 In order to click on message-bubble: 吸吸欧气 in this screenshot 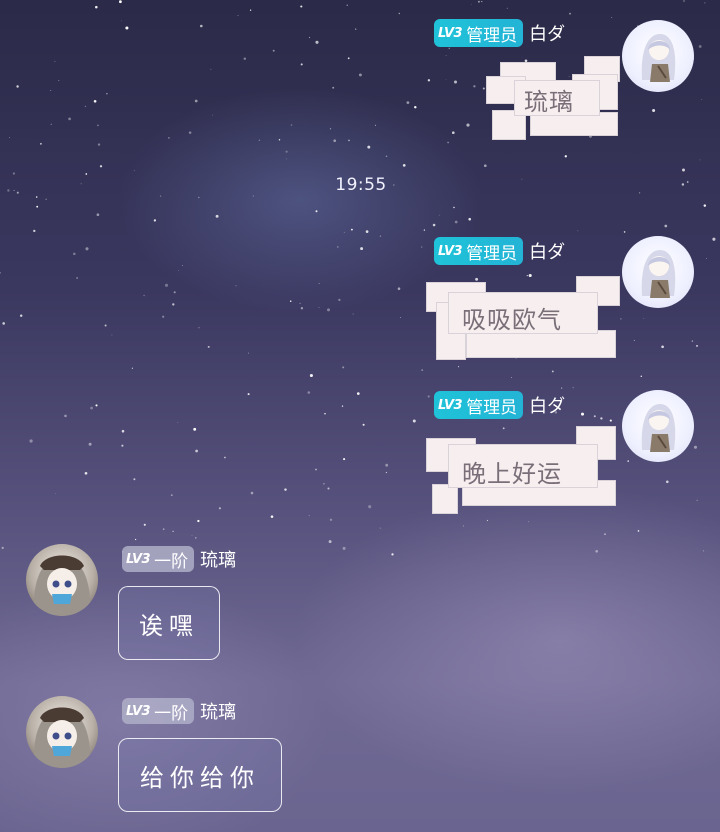, I will do `click(524, 318)`.